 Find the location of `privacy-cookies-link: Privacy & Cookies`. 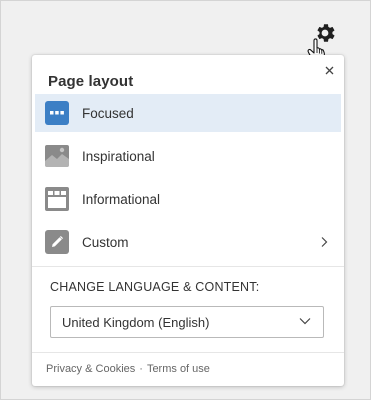

privacy-cookies-link: Privacy & Cookies is located at coordinates (90, 369).